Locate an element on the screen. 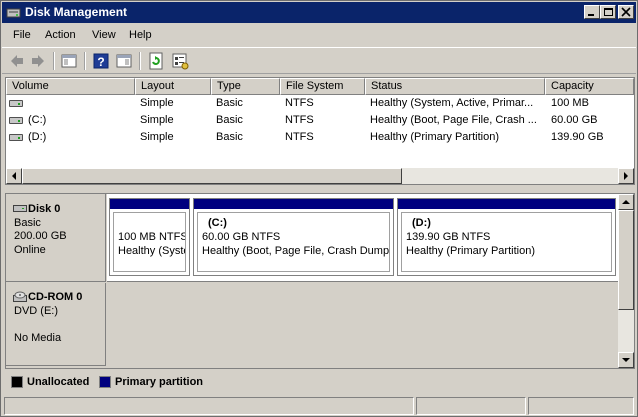  cdrom-icon is located at coordinates (20, 297).